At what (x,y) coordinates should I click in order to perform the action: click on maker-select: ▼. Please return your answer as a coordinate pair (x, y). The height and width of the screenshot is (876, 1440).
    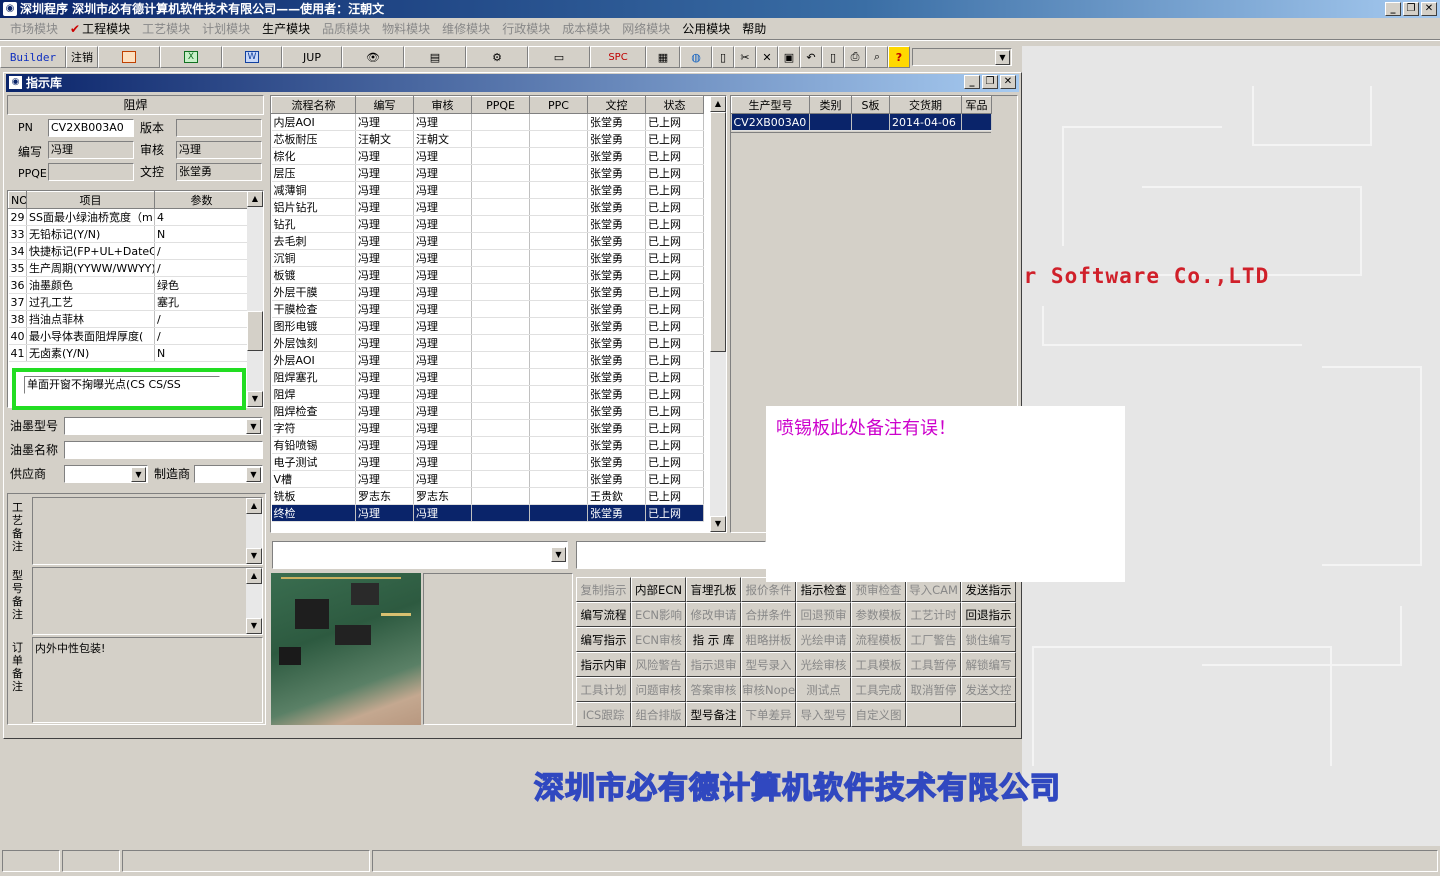
    Looking at the image, I should click on (228, 474).